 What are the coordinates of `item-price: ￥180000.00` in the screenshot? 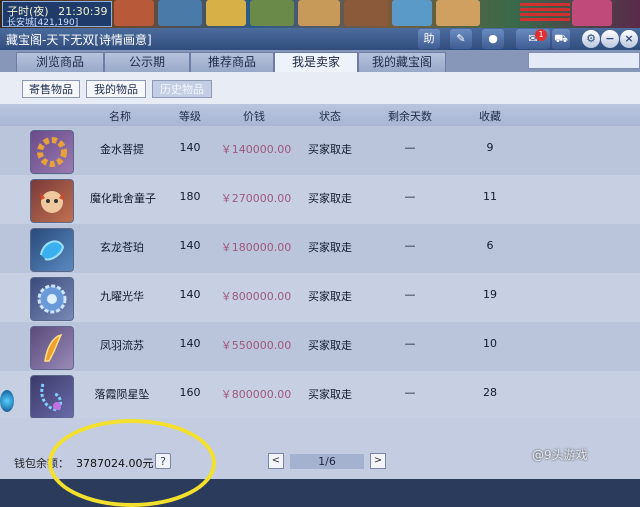 It's located at (256, 247).